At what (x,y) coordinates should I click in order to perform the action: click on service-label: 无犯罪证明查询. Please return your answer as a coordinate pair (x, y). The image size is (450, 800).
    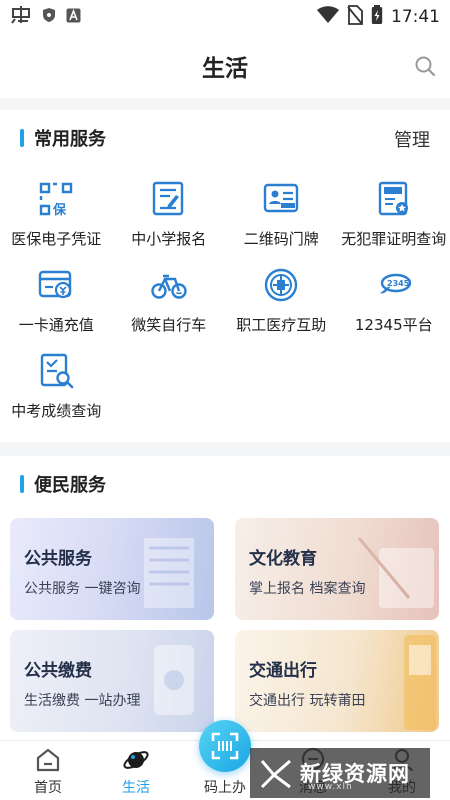
    Looking at the image, I should click on (394, 239).